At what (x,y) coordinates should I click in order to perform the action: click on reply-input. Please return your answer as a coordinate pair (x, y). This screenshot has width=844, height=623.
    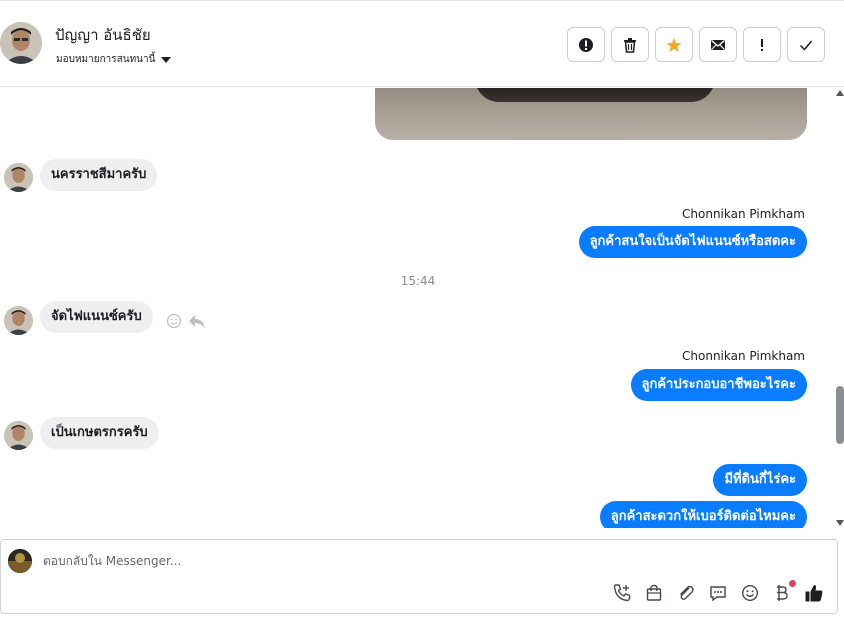
    Looking at the image, I should click on (323, 561).